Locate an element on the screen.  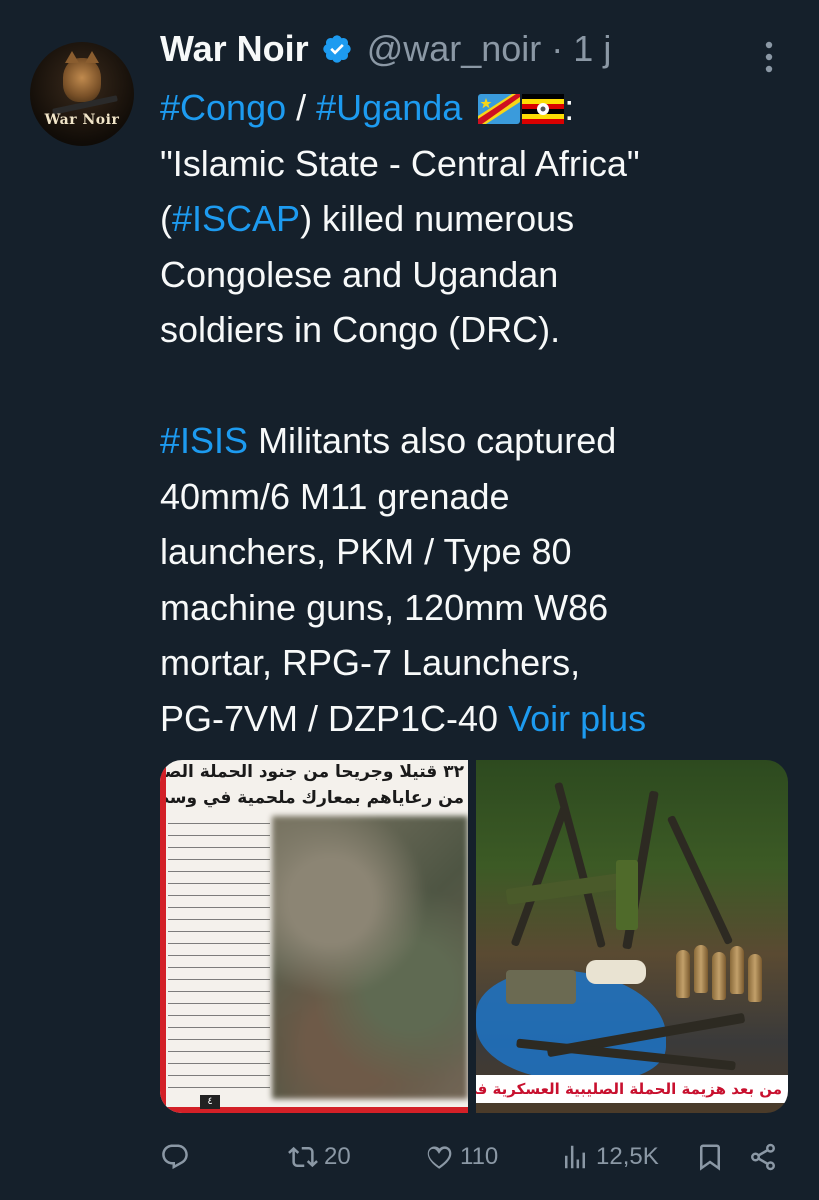
reply-button is located at coordinates (178, 1157).